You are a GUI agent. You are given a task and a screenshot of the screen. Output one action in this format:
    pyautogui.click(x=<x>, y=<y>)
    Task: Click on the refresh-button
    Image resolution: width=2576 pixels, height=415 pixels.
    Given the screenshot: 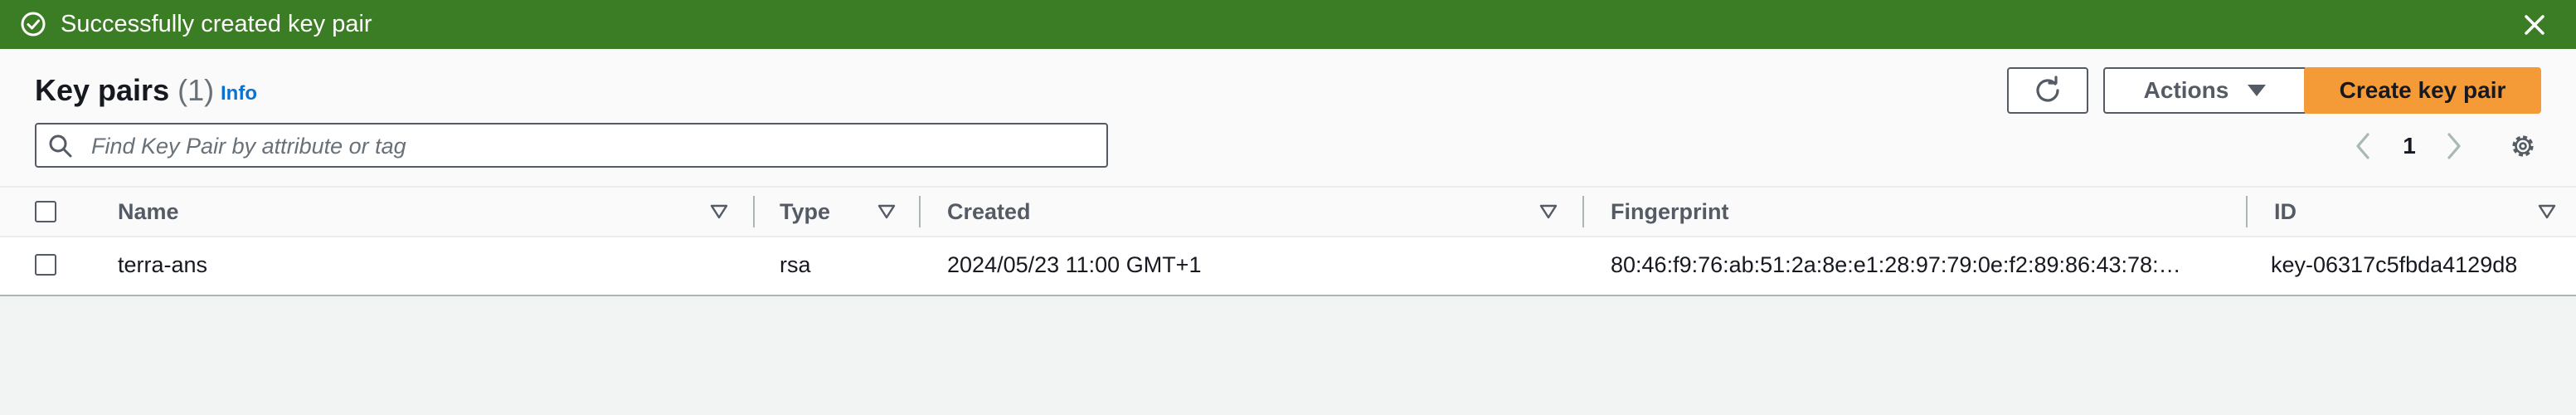 What is the action you would take?
    pyautogui.click(x=2048, y=91)
    